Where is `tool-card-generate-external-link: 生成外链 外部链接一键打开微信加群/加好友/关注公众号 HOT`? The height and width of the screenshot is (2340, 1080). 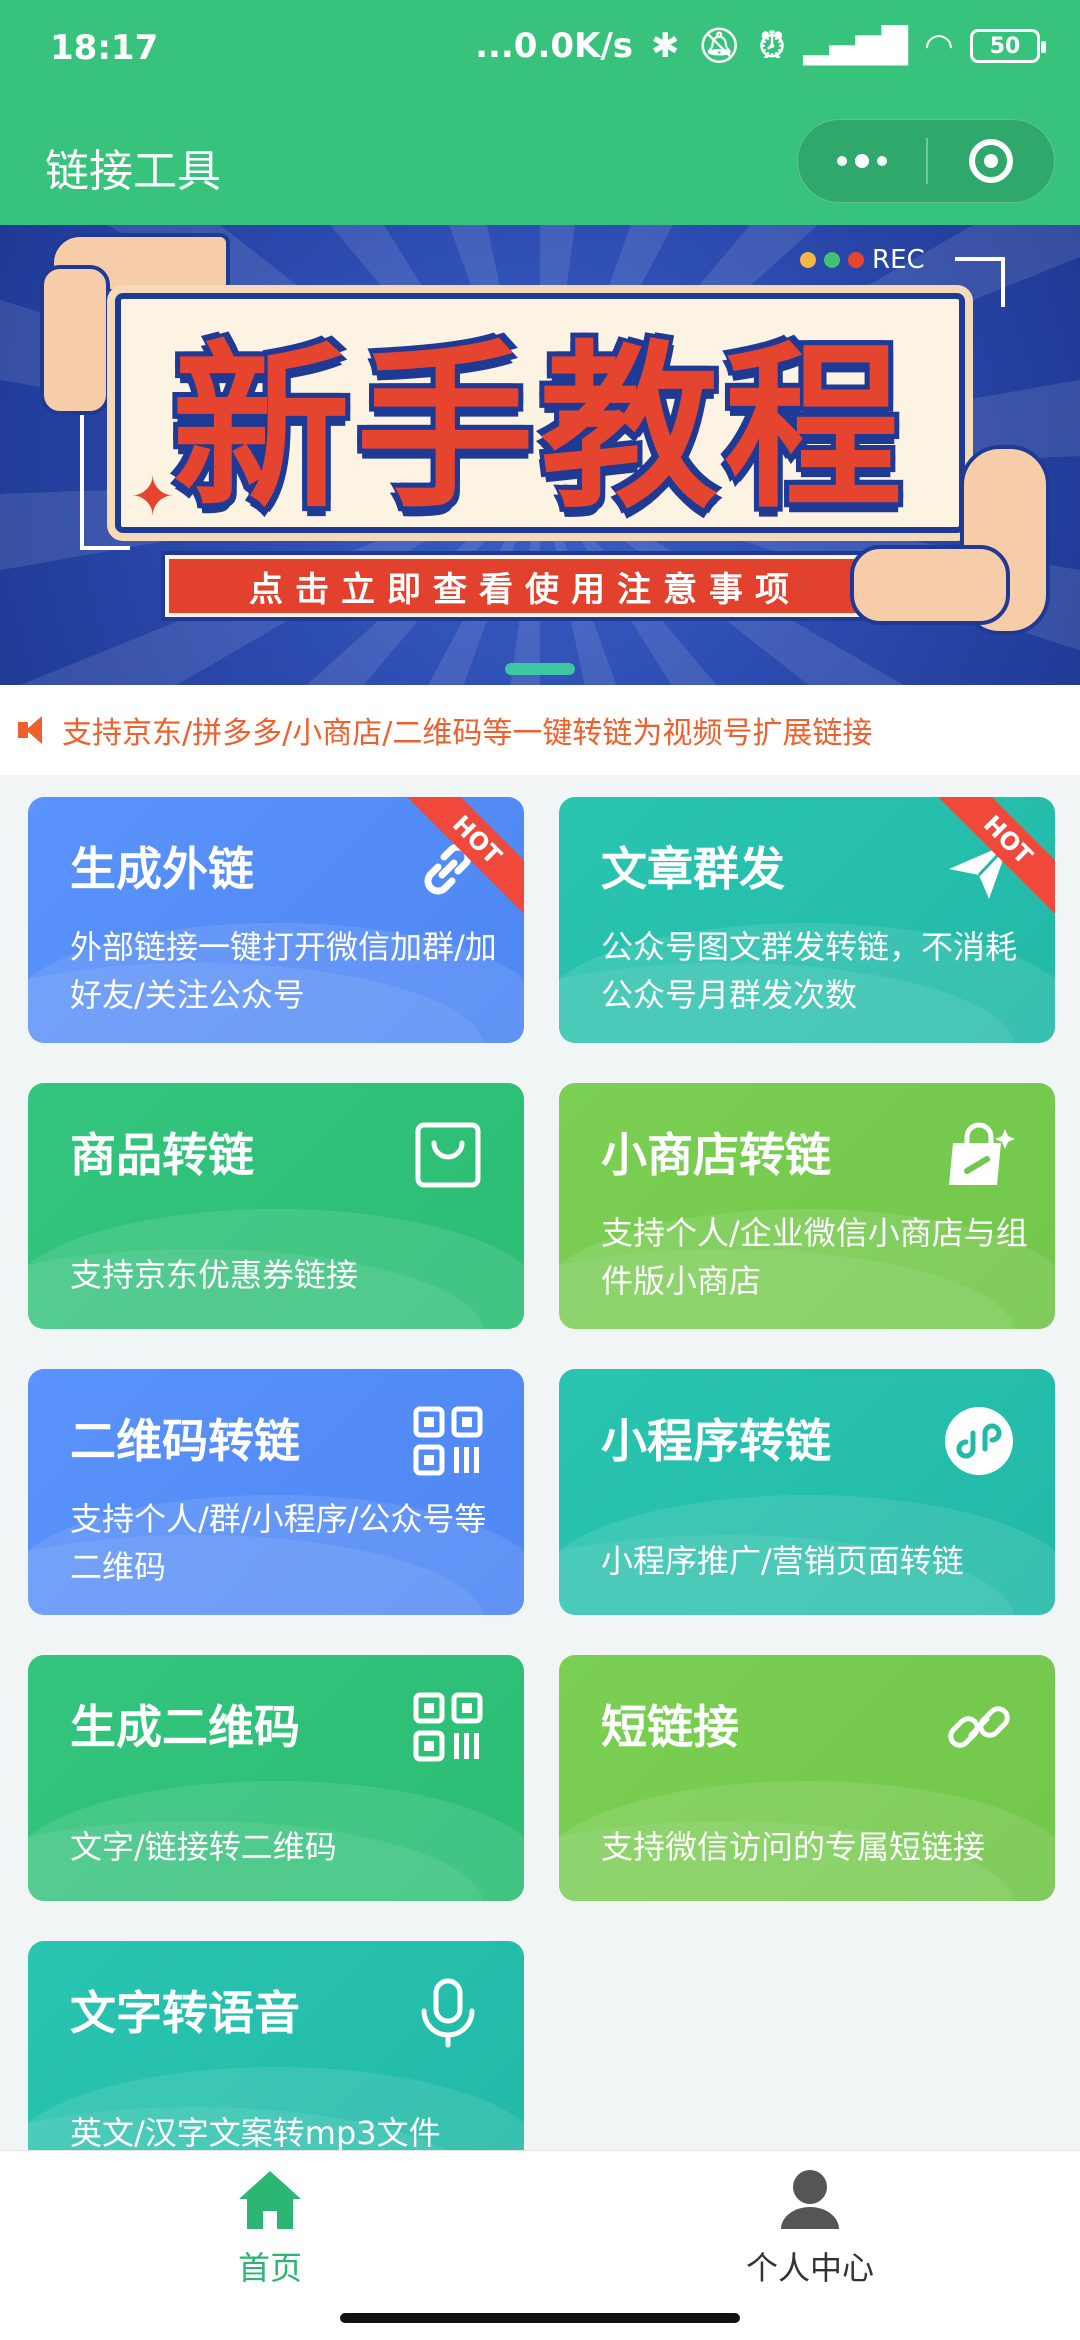 tool-card-generate-external-link: 生成外链 外部链接一键打开微信加群/加好友/关注公众号 HOT is located at coordinates (276, 920).